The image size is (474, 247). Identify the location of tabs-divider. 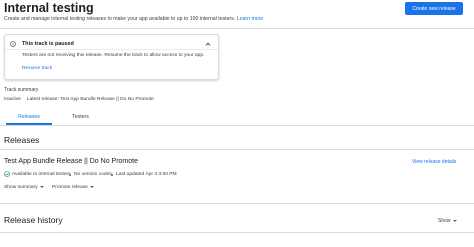
(237, 125).